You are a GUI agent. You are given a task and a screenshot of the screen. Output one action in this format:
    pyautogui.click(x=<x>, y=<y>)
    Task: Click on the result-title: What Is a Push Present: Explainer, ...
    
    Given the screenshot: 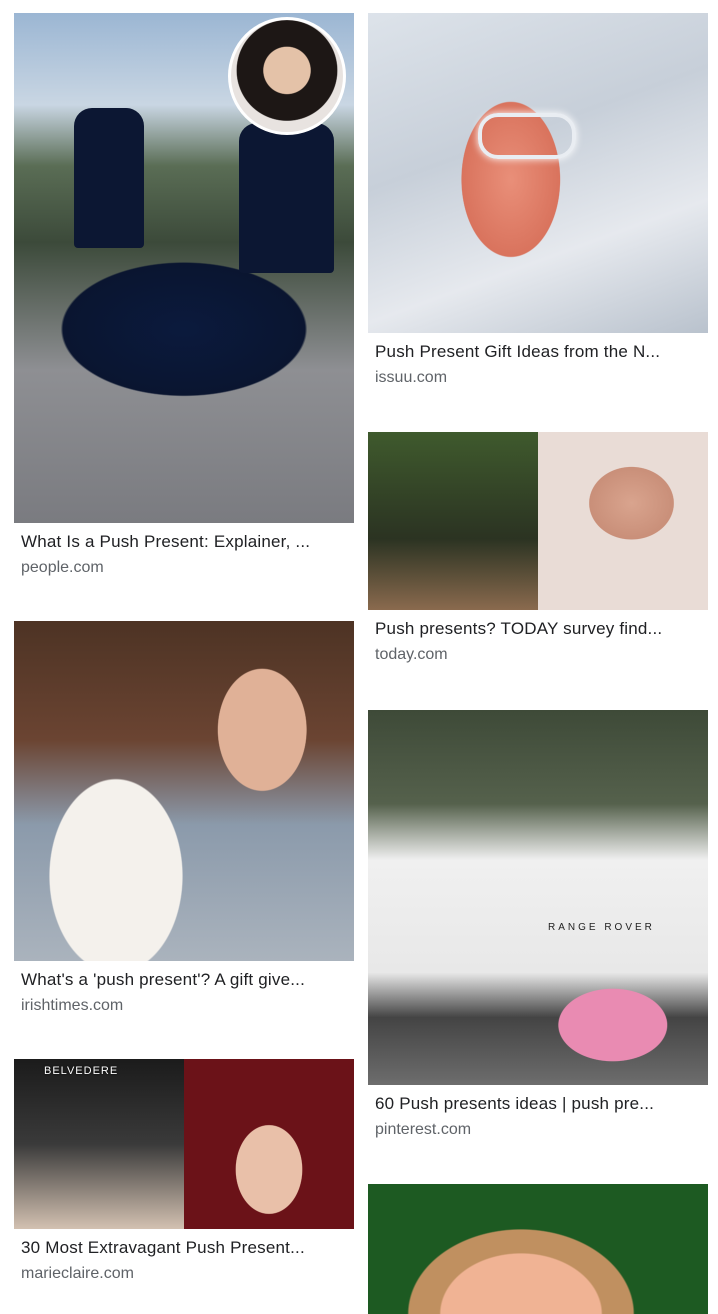 What is the action you would take?
    pyautogui.click(x=184, y=542)
    